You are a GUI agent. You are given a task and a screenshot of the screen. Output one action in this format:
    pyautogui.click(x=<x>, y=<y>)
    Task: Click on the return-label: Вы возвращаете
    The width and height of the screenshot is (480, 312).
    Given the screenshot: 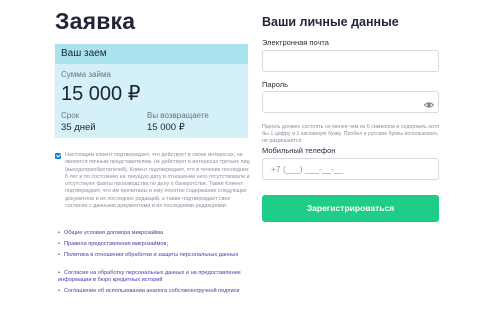 What is the action you would take?
    pyautogui.click(x=178, y=115)
    